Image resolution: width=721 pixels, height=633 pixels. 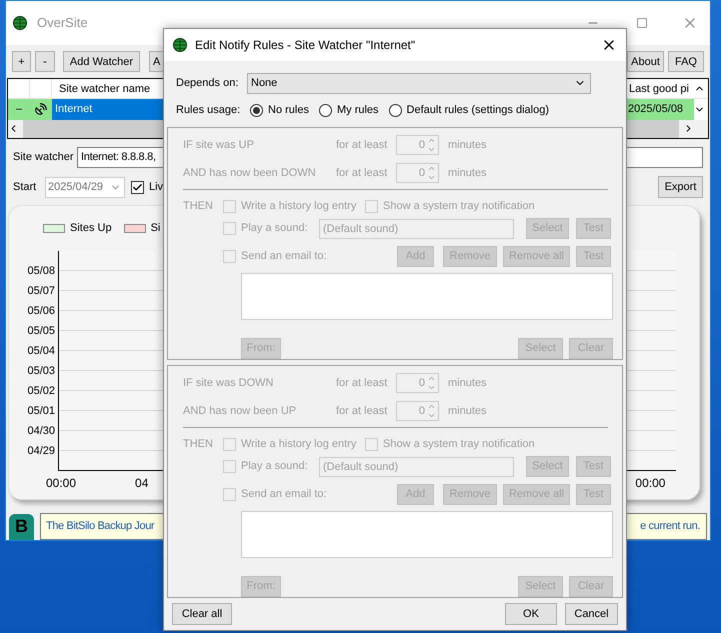 What do you see at coordinates (305, 45) in the screenshot?
I see `dialog-title: Edit Notify Rules - Site Watcher "Internet"` at bounding box center [305, 45].